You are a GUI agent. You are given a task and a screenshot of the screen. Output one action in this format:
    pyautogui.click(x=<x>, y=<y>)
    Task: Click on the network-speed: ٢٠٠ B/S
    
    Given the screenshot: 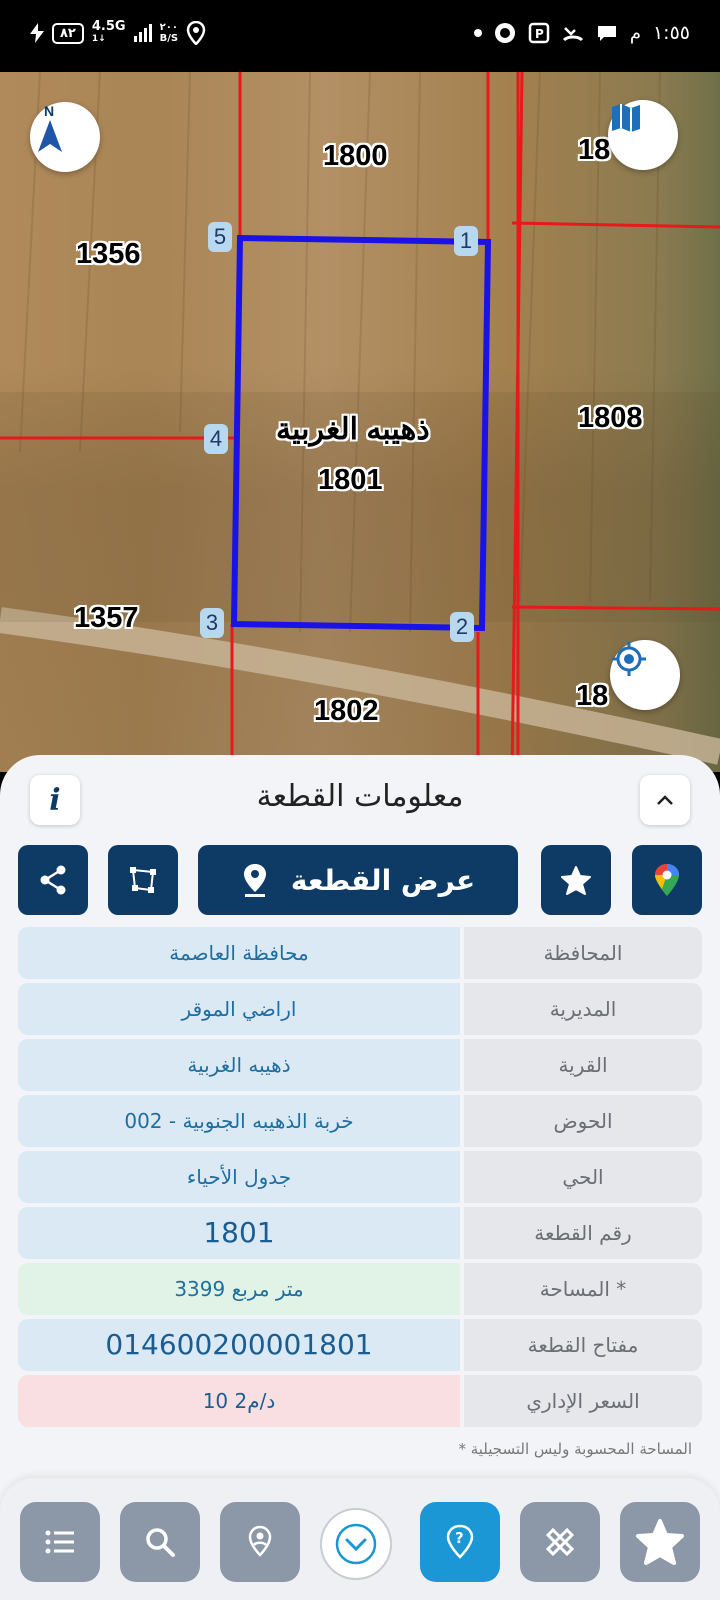 What is the action you would take?
    pyautogui.click(x=169, y=33)
    